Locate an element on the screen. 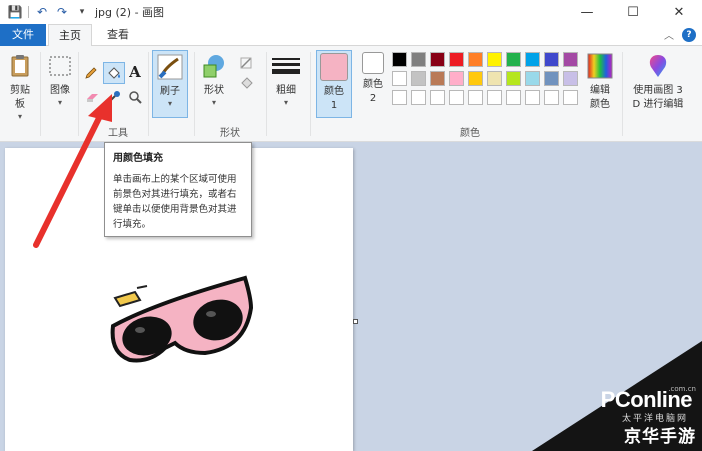  text-tool-icon: A is located at coordinates (135, 72).